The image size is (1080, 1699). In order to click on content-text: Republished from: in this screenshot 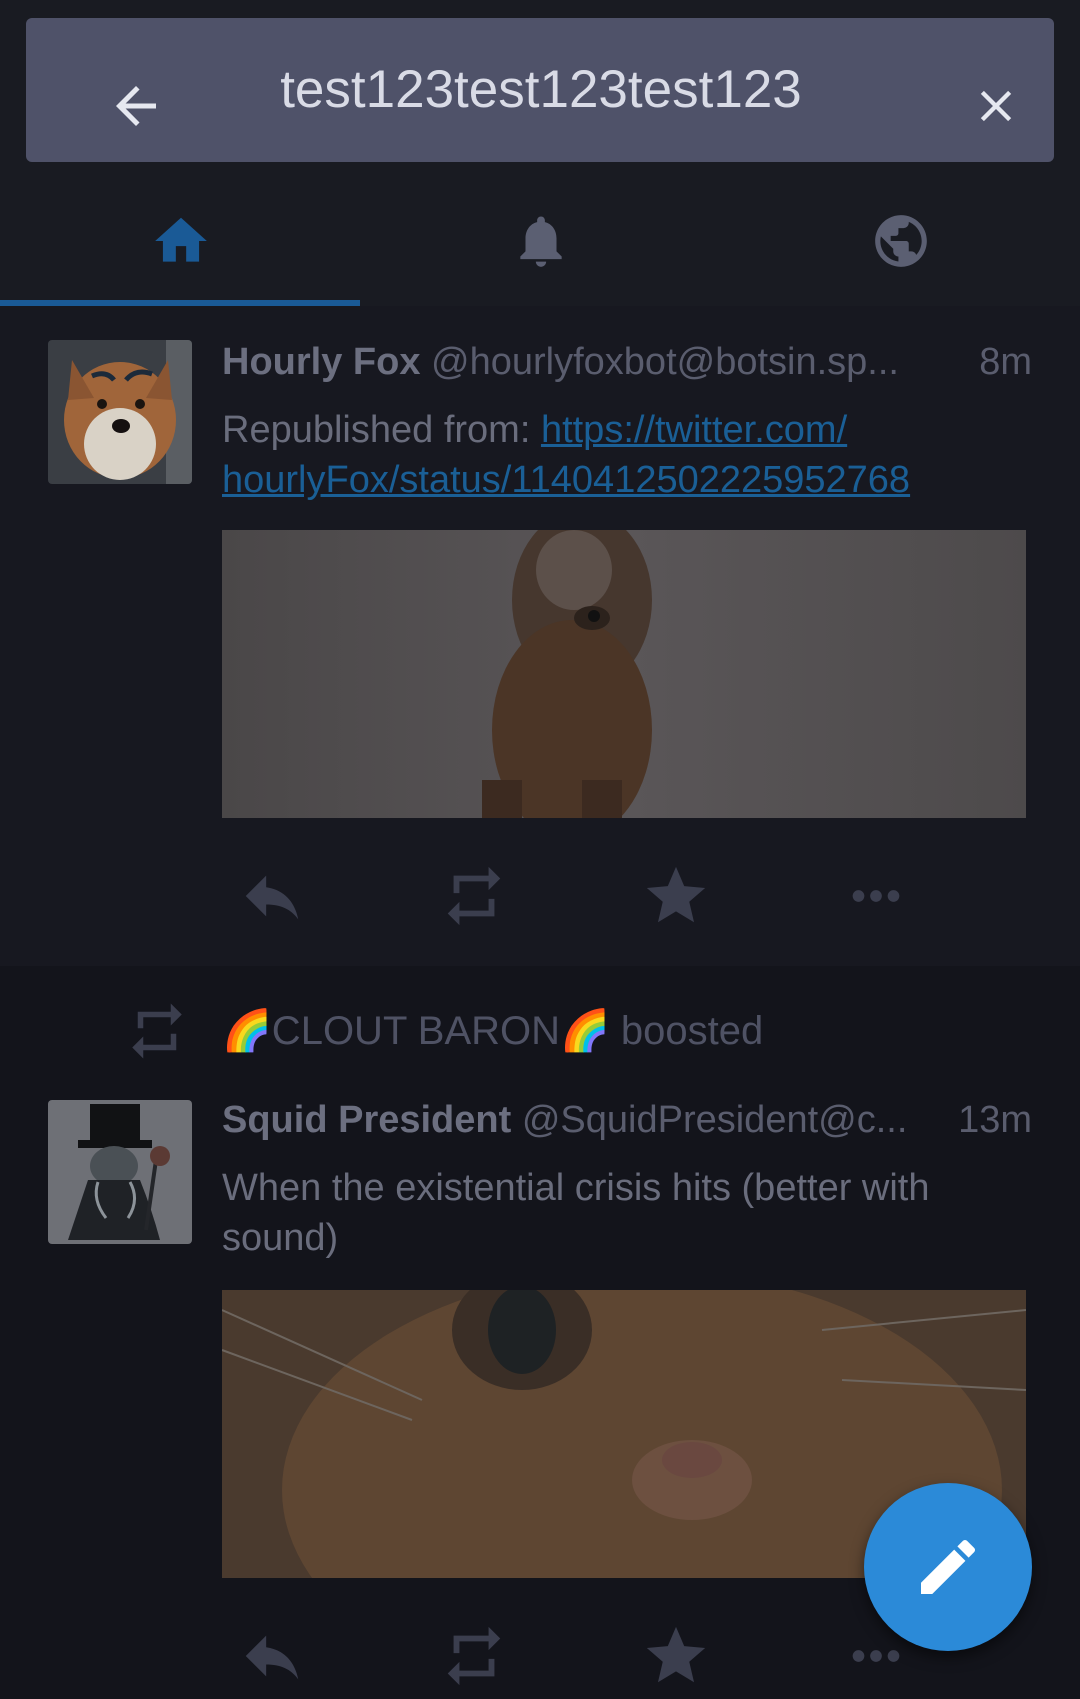, I will do `click(381, 430)`.